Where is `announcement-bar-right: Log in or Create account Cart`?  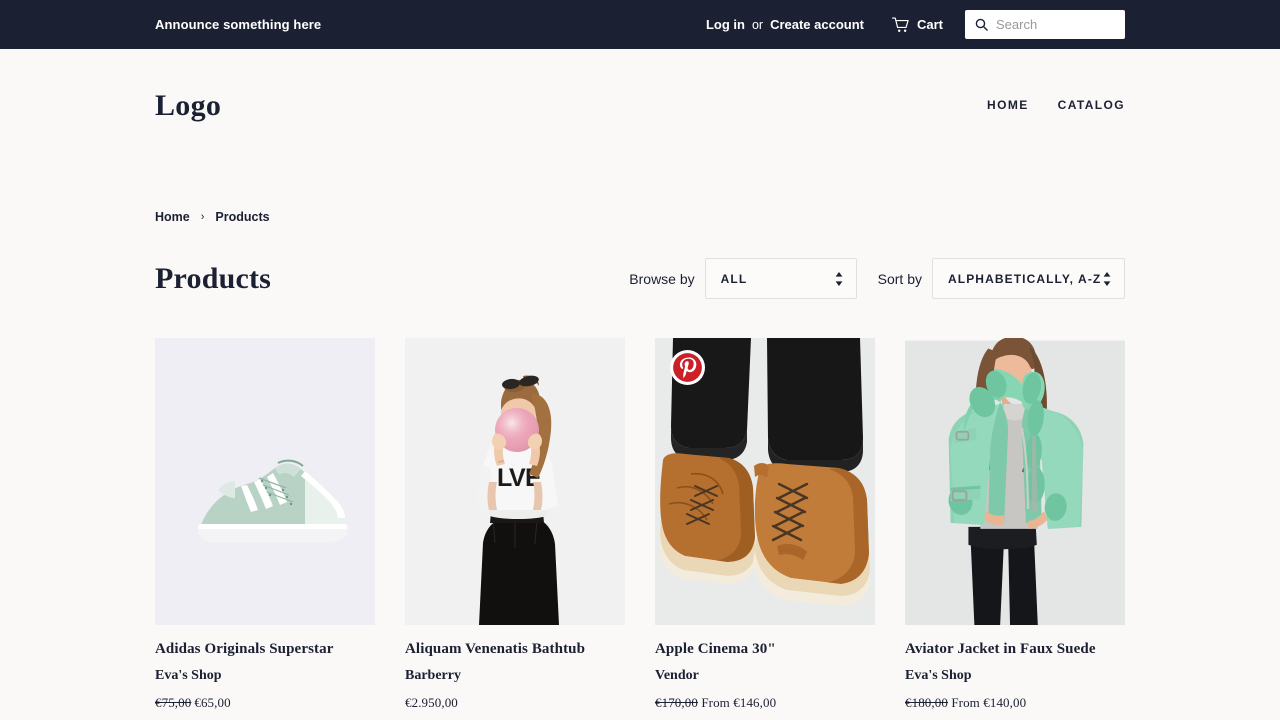 announcement-bar-right: Log in or Create account Cart is located at coordinates (915, 24).